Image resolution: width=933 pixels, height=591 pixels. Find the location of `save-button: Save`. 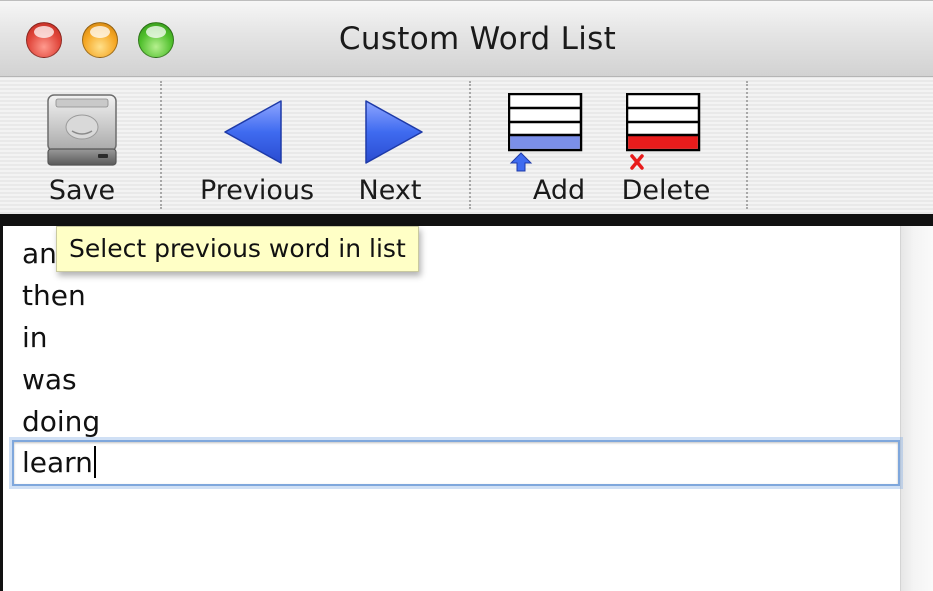

save-button: Save is located at coordinates (82, 146).